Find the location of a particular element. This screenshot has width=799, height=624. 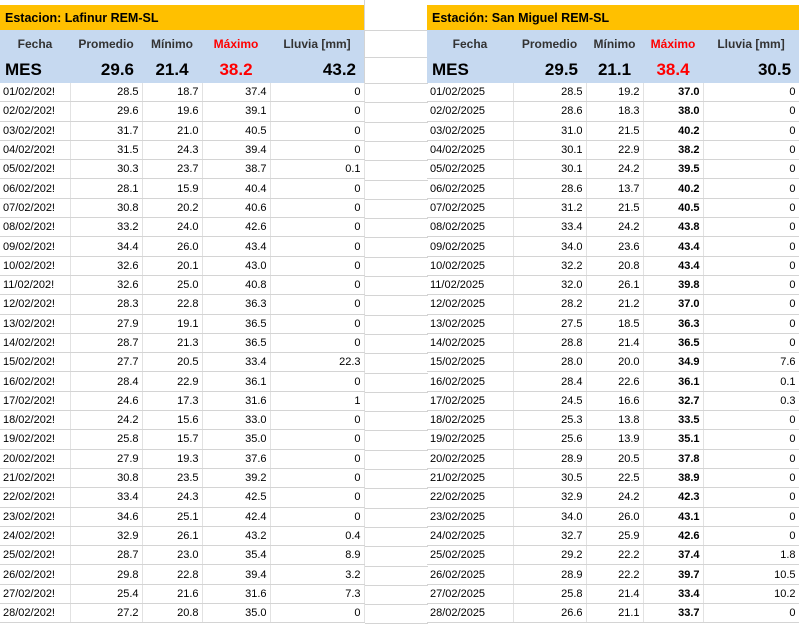

cell-minimo: 22.2 is located at coordinates (615, 555).